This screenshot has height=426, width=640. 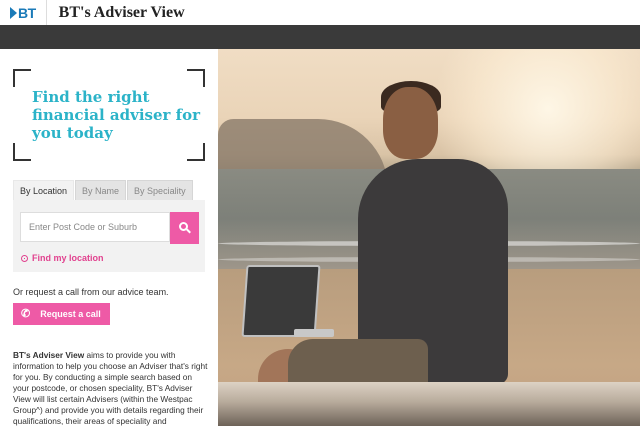 I want to click on tab-by-name: By Name, so click(x=101, y=190).